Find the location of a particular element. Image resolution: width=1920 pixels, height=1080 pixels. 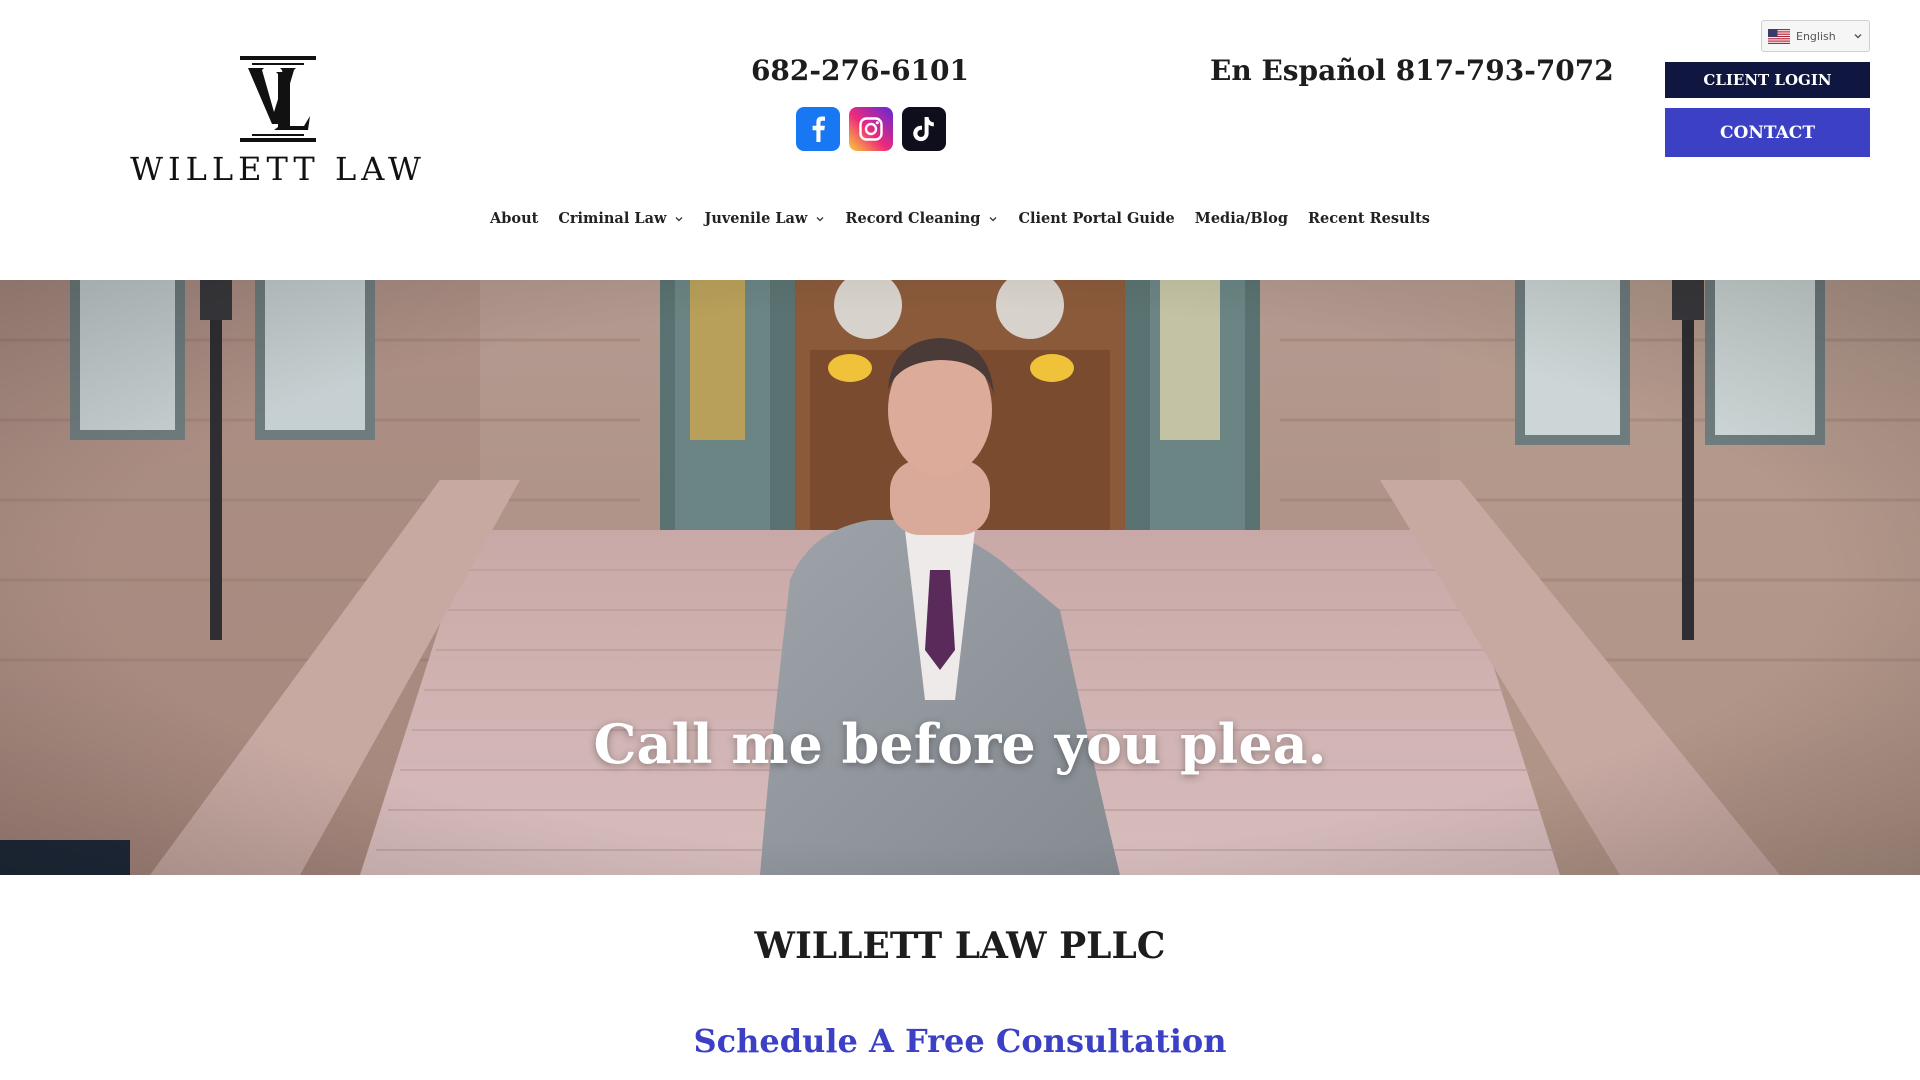

nav-item-label: Criminal Law is located at coordinates (612, 218).